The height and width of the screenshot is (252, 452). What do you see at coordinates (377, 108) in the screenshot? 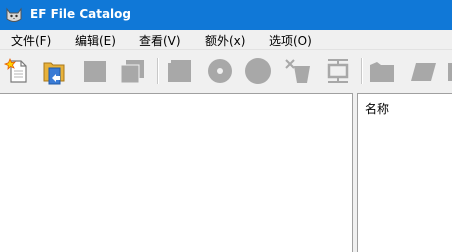
I see `column-header-name: 名称` at bounding box center [377, 108].